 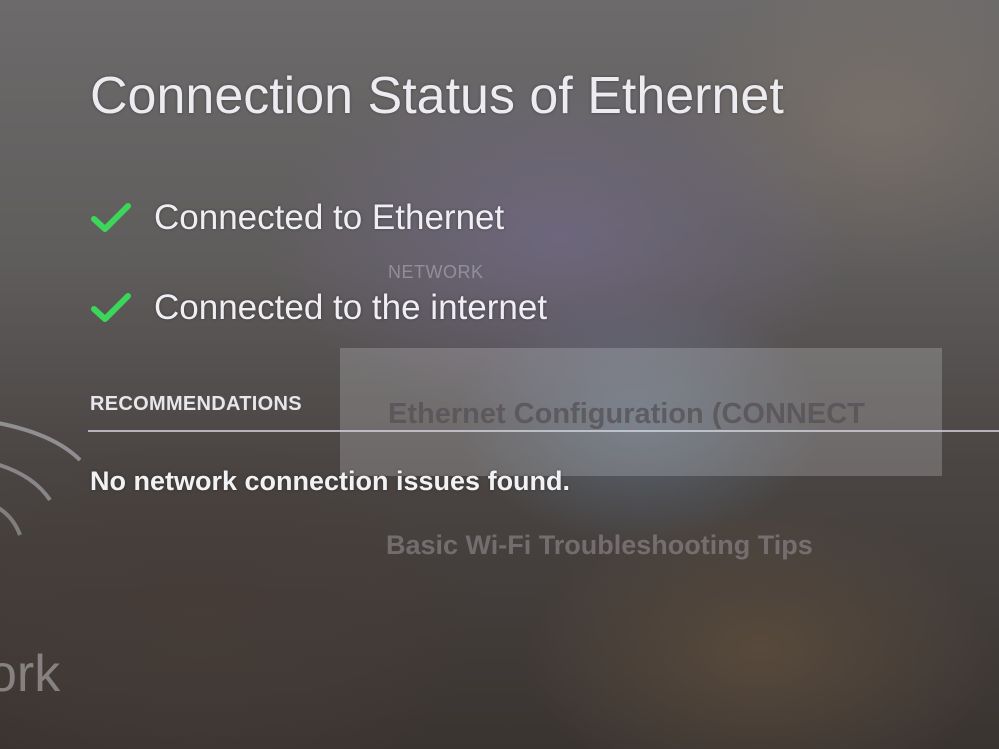 I want to click on status-row-internet: Connected to the internet, so click(x=318, y=308).